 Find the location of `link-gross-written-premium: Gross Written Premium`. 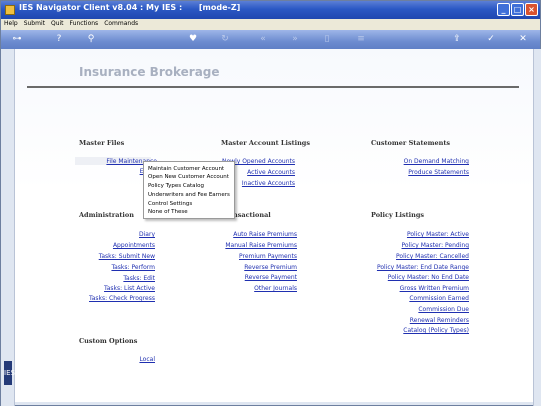

link-gross-written-premium: Gross Written Premium is located at coordinates (434, 288).